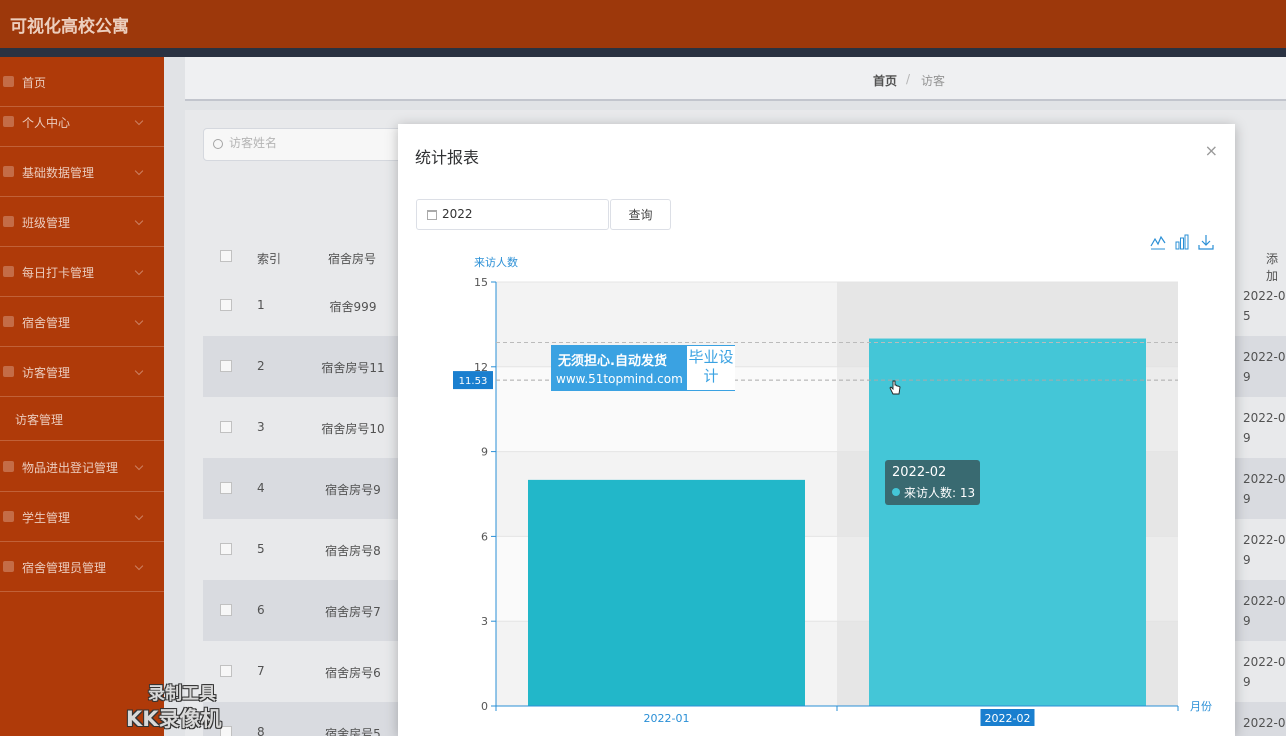 This screenshot has height=736, width=1286. What do you see at coordinates (711, 368) in the screenshot?
I see `ad-badge: 毕业设计` at bounding box center [711, 368].